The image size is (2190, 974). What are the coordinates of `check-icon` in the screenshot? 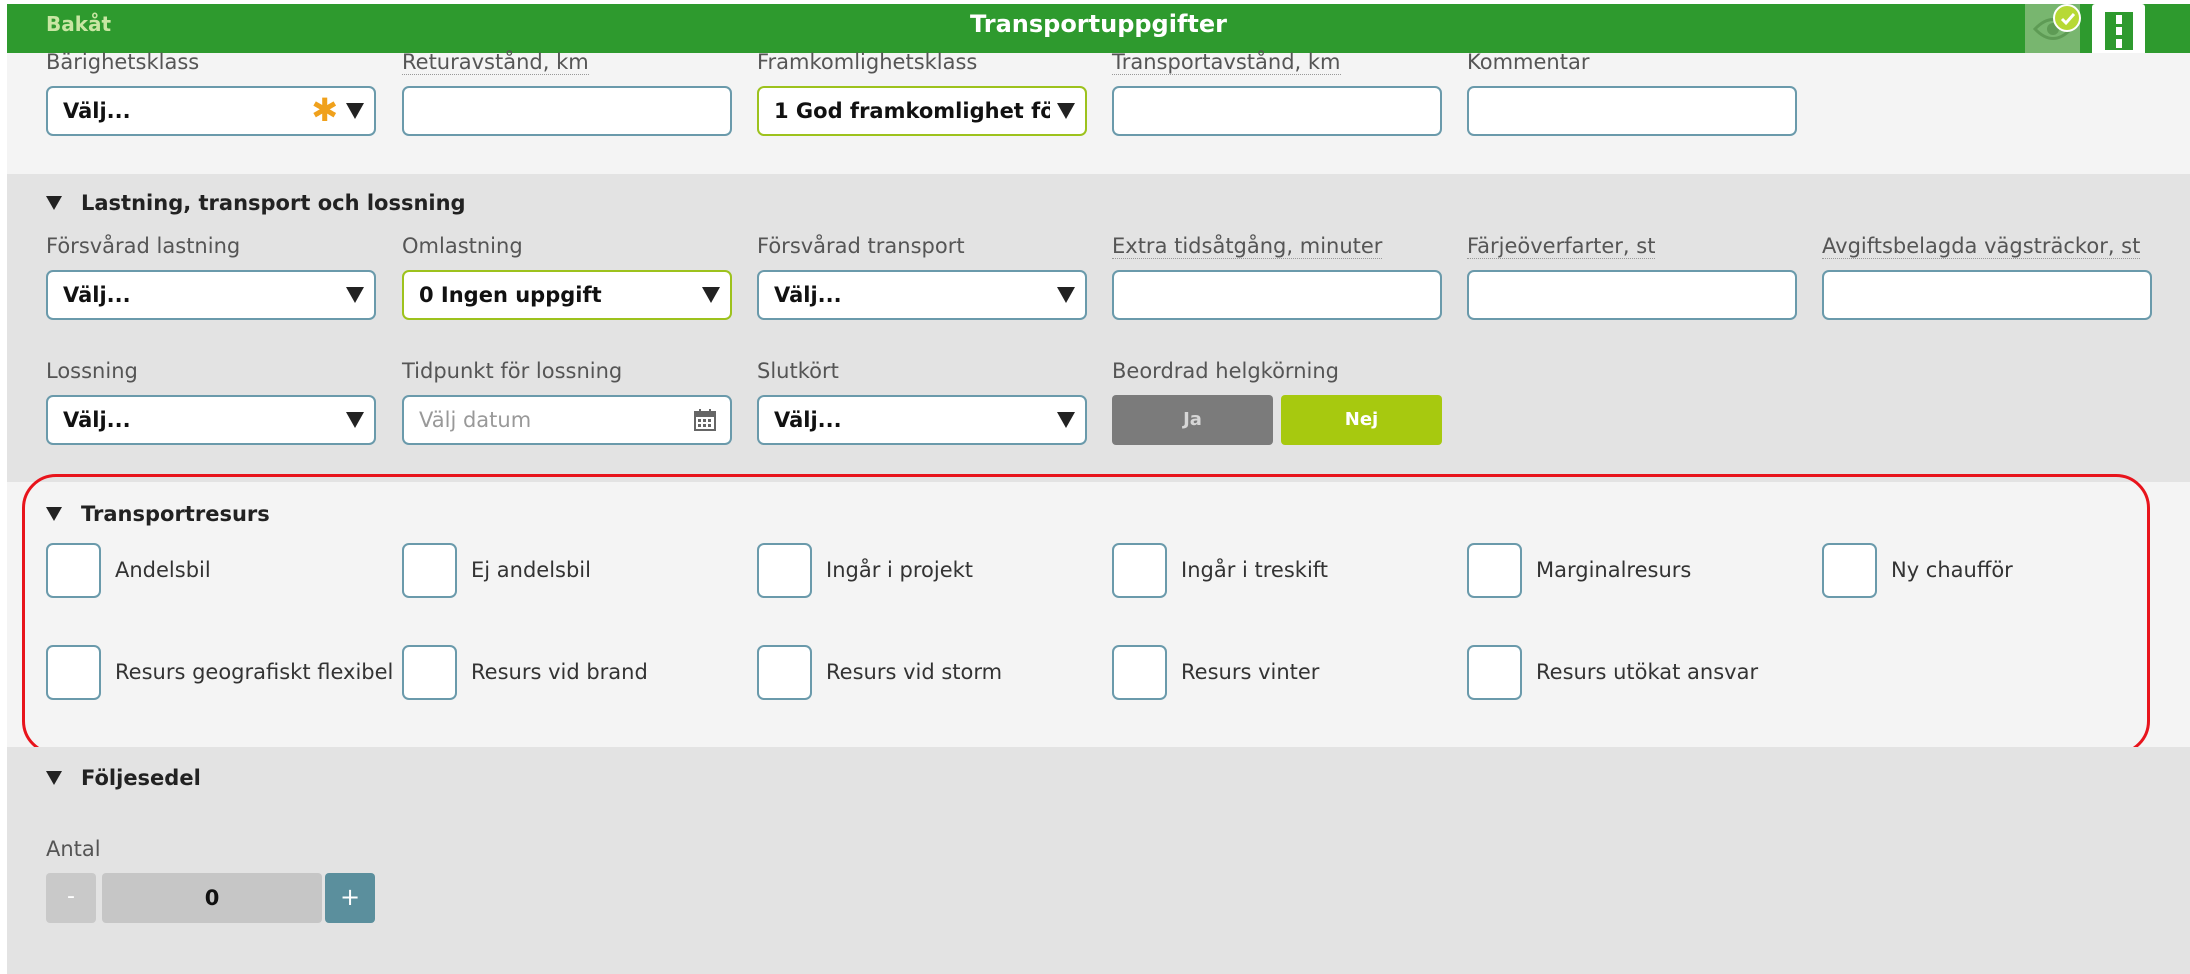 It's located at (2068, 19).